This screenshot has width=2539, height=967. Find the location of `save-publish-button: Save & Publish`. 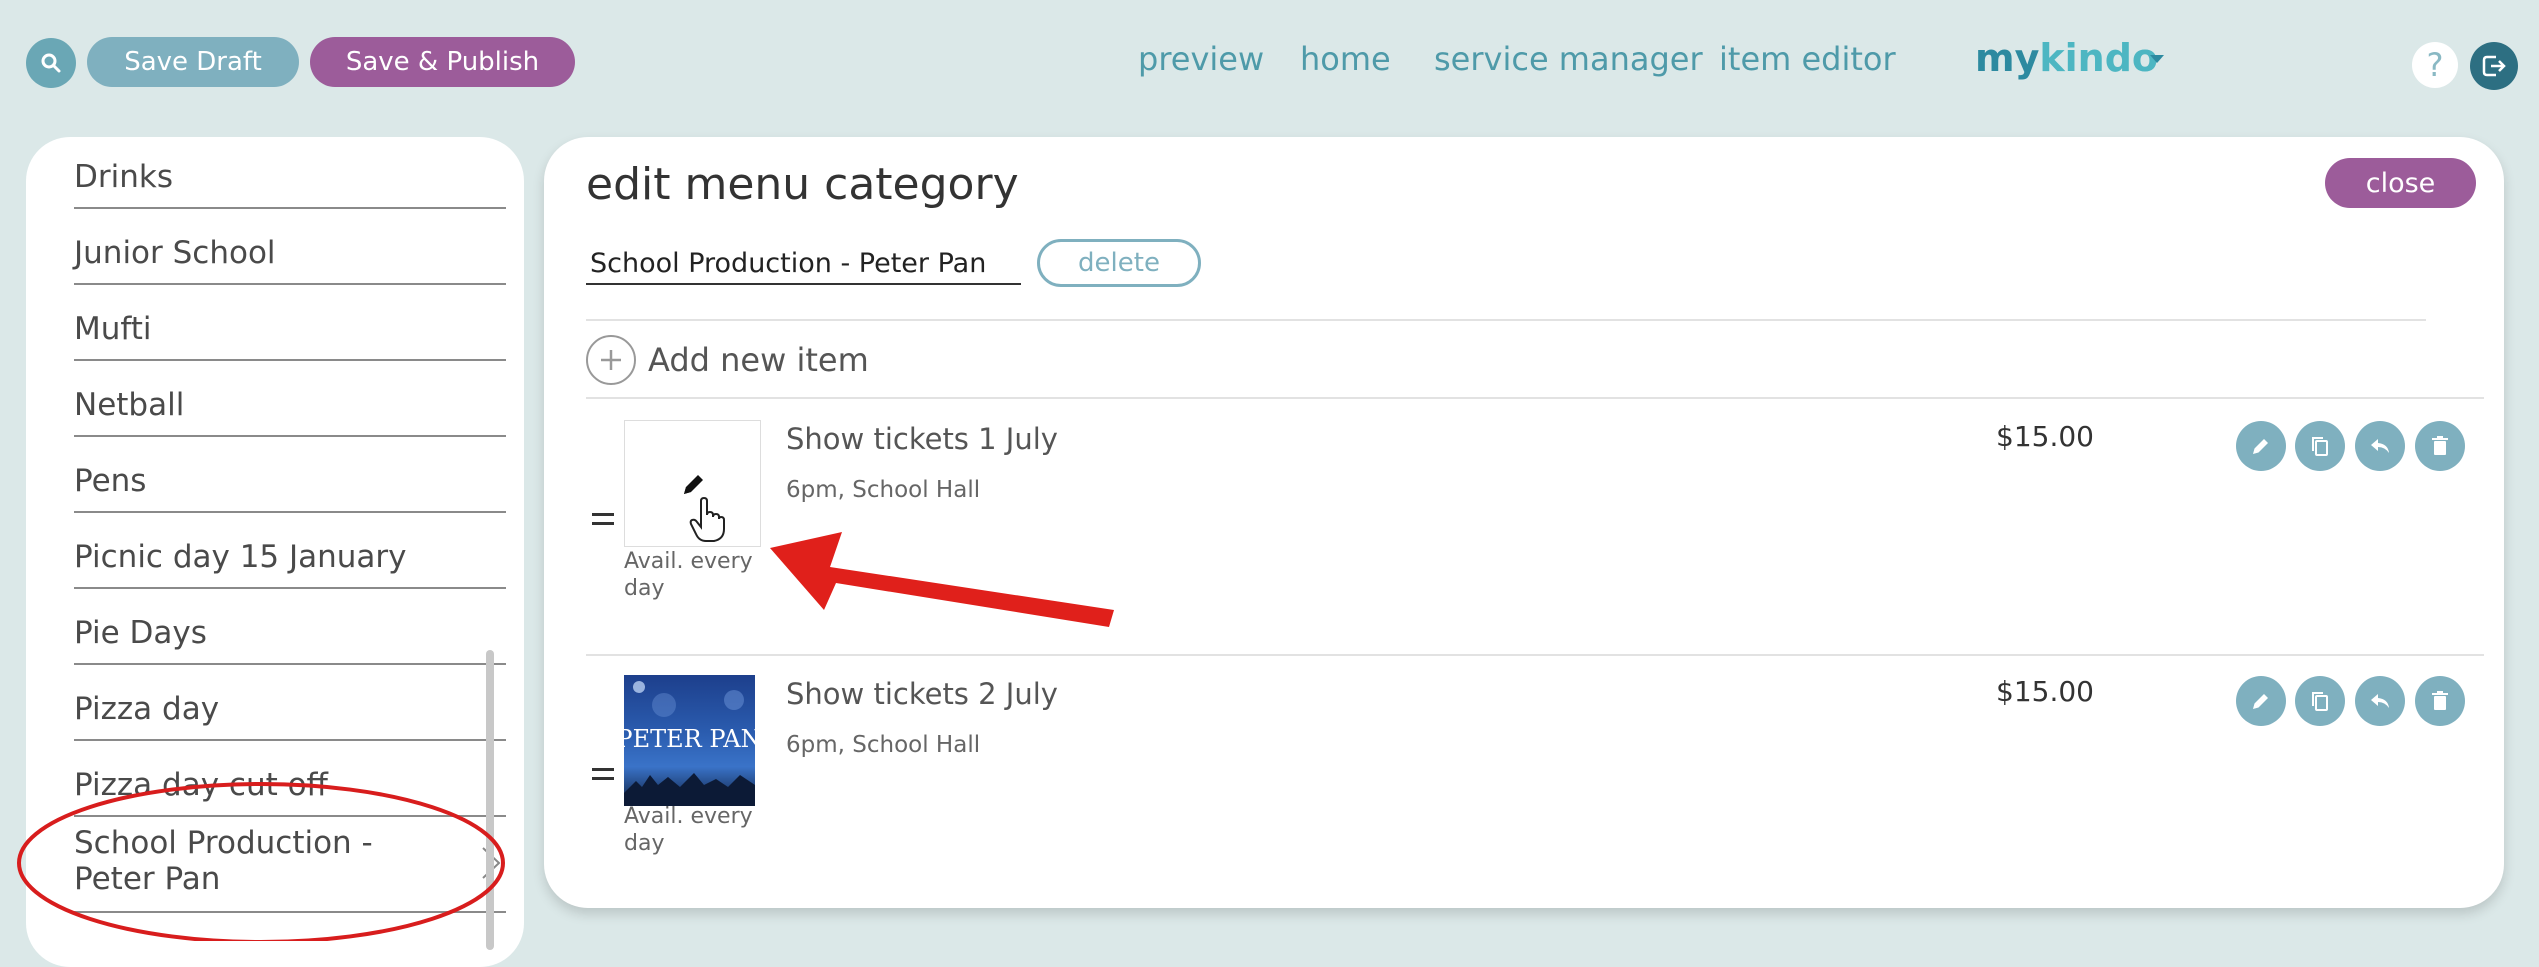

save-publish-button: Save & Publish is located at coordinates (442, 62).